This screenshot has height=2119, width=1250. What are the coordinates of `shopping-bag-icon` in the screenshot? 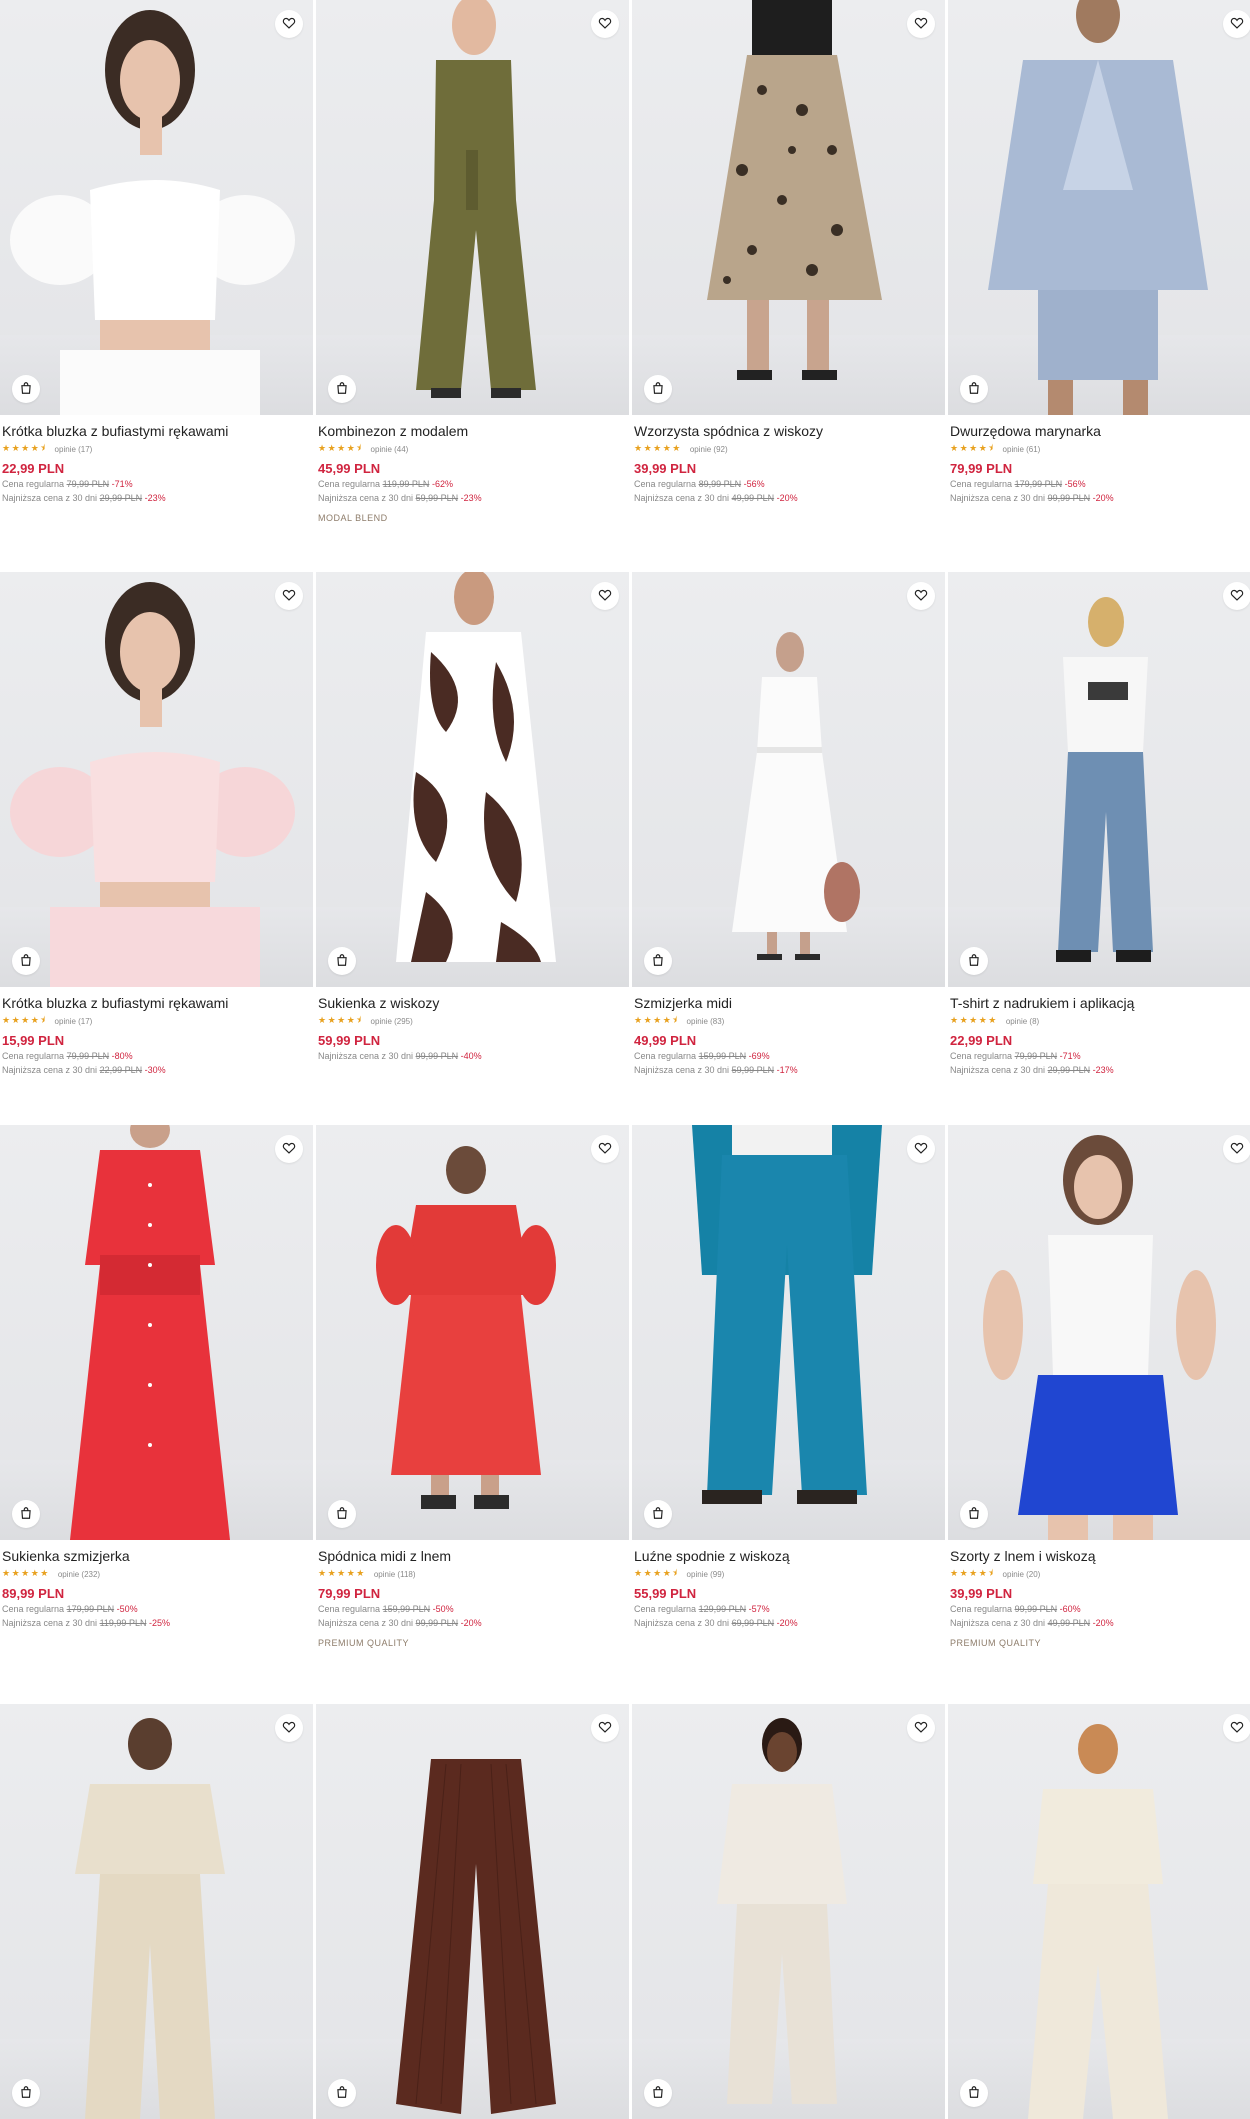 It's located at (342, 961).